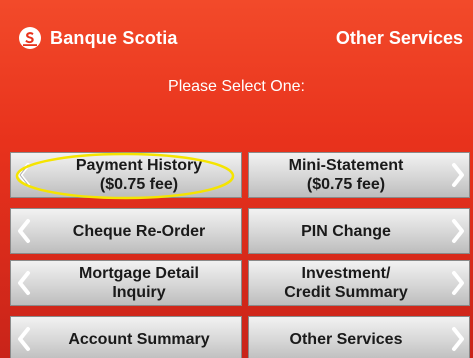  What do you see at coordinates (346, 273) in the screenshot?
I see `investment-credit-label-1: Investment/` at bounding box center [346, 273].